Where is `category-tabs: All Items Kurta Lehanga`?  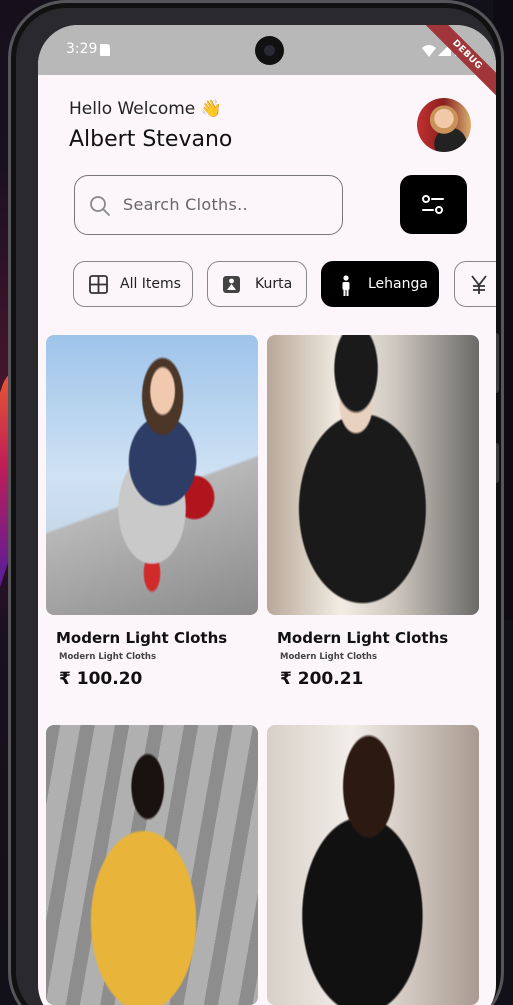
category-tabs: All Items Kurta Lehanga is located at coordinates (284, 284).